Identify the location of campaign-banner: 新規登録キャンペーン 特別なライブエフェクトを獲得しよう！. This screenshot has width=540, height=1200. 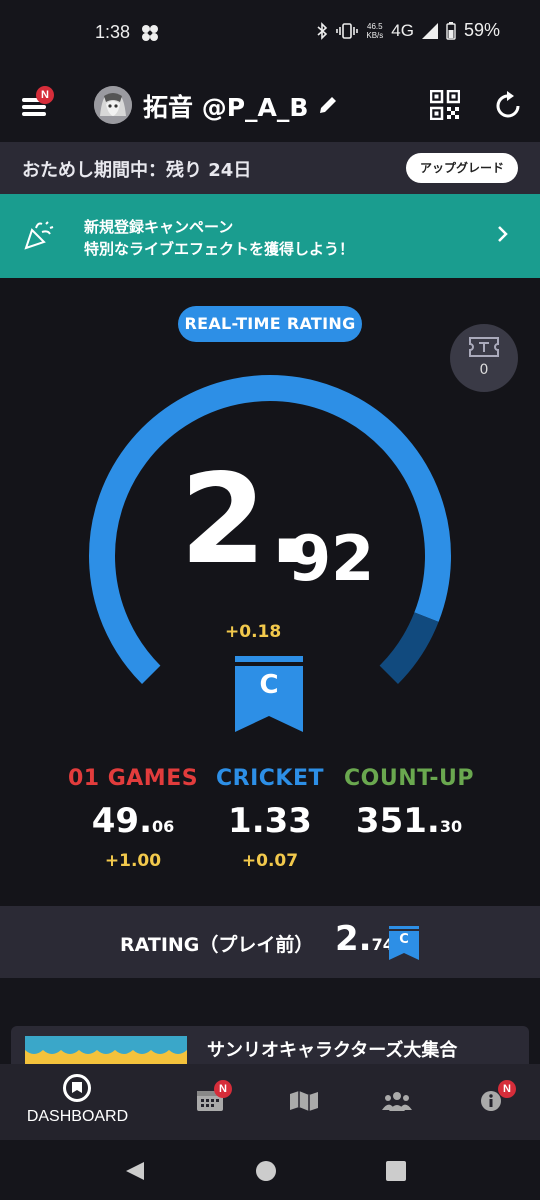
(270, 236).